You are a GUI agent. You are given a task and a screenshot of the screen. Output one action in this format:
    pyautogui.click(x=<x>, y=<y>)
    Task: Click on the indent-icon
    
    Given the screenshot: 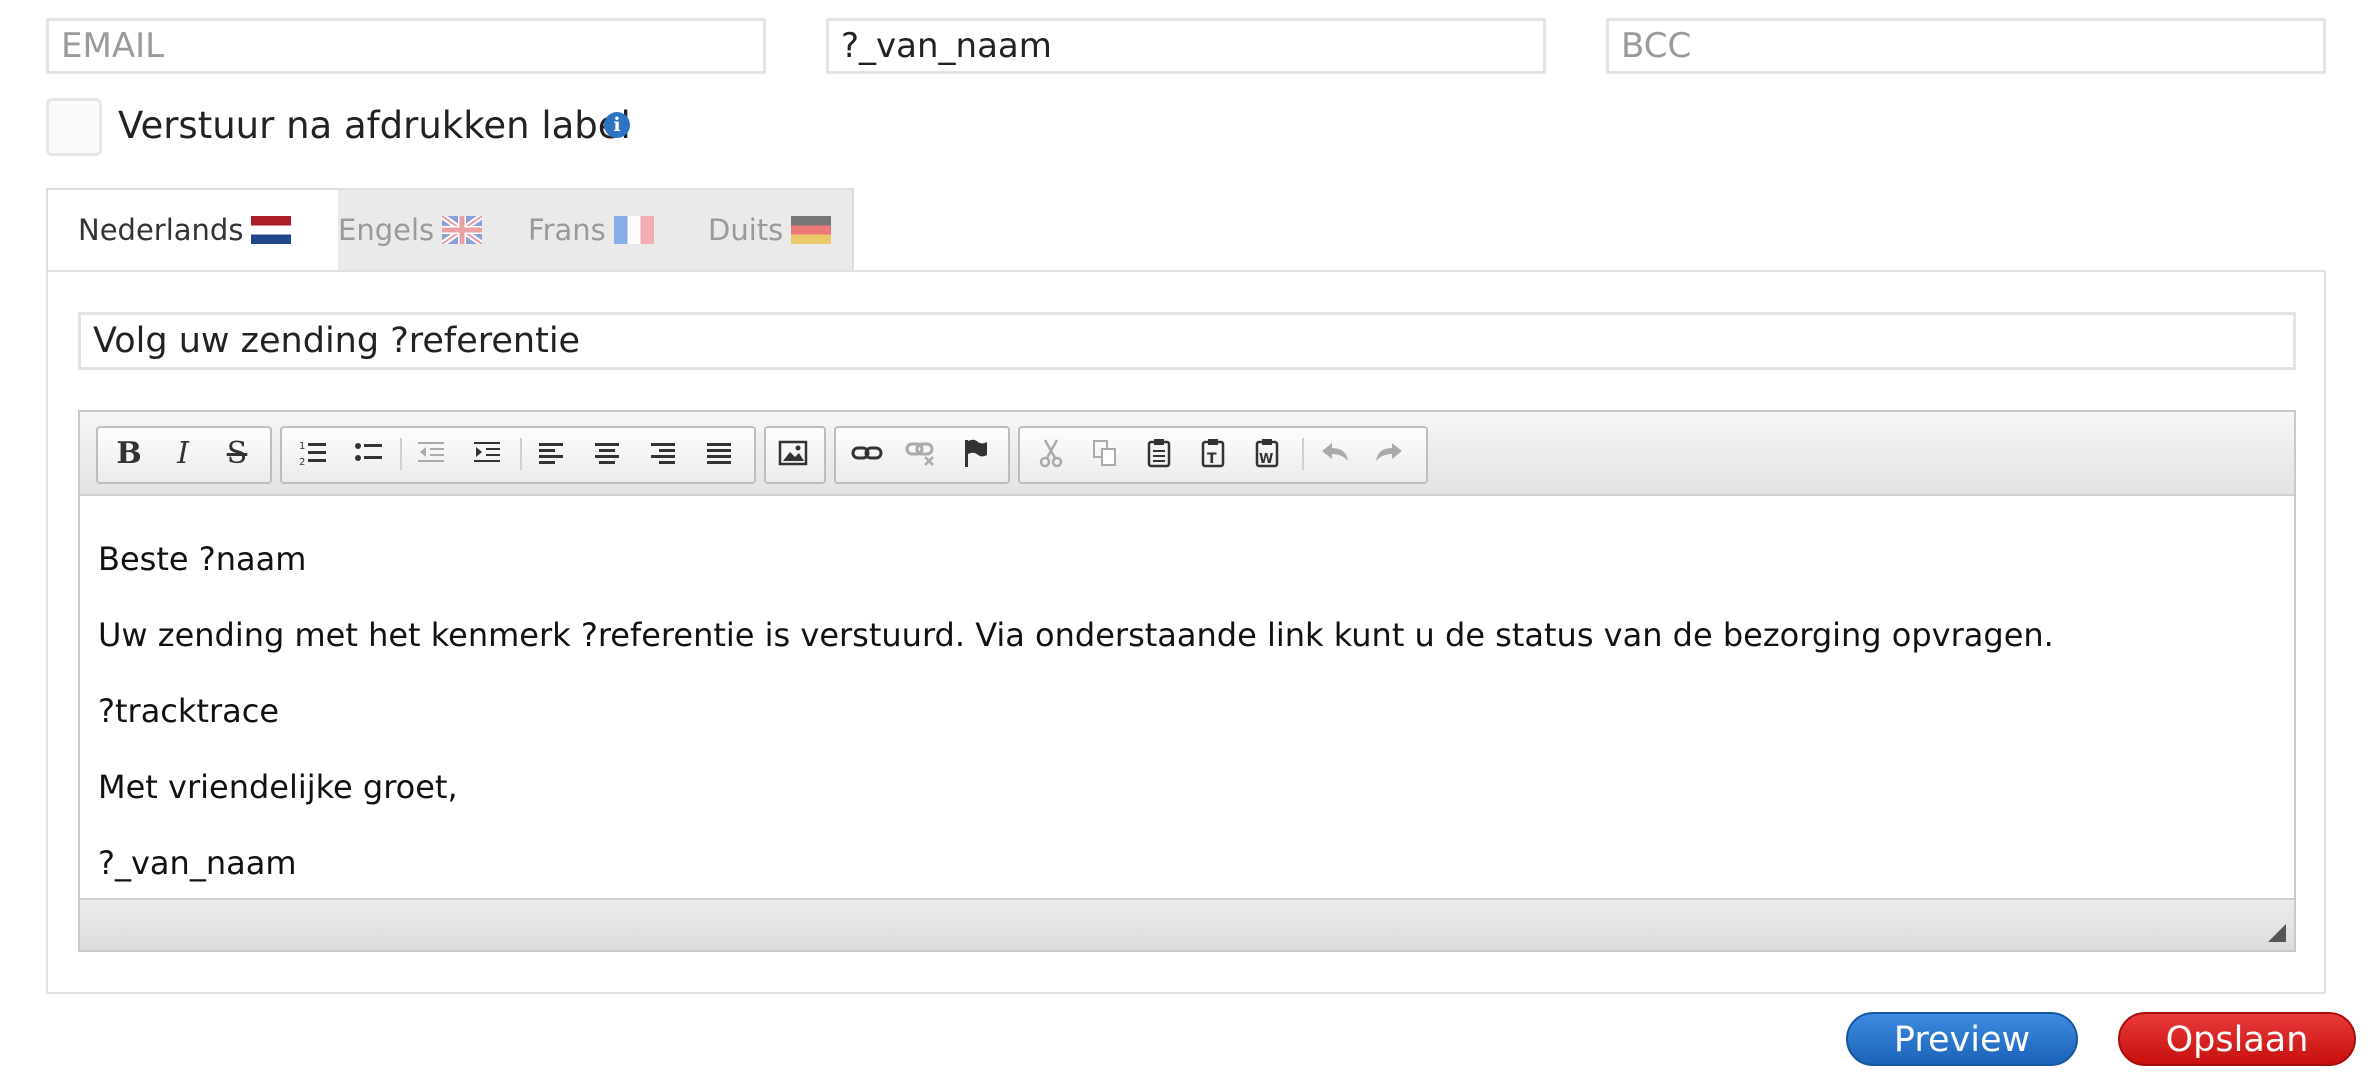 What is the action you would take?
    pyautogui.click(x=487, y=453)
    